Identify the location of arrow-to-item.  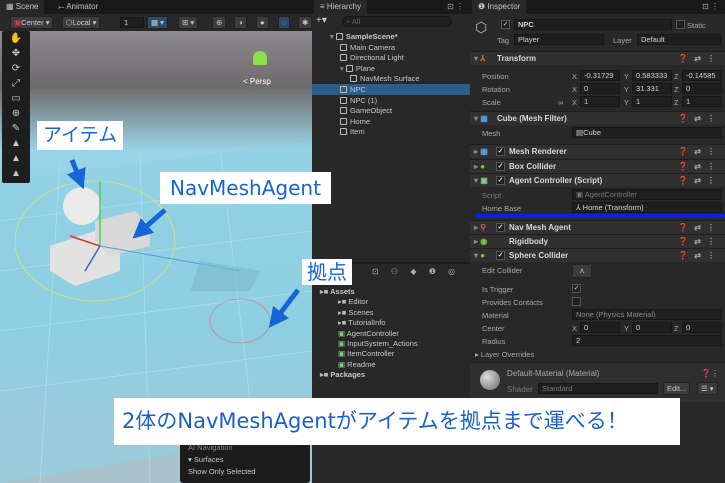
(76, 174).